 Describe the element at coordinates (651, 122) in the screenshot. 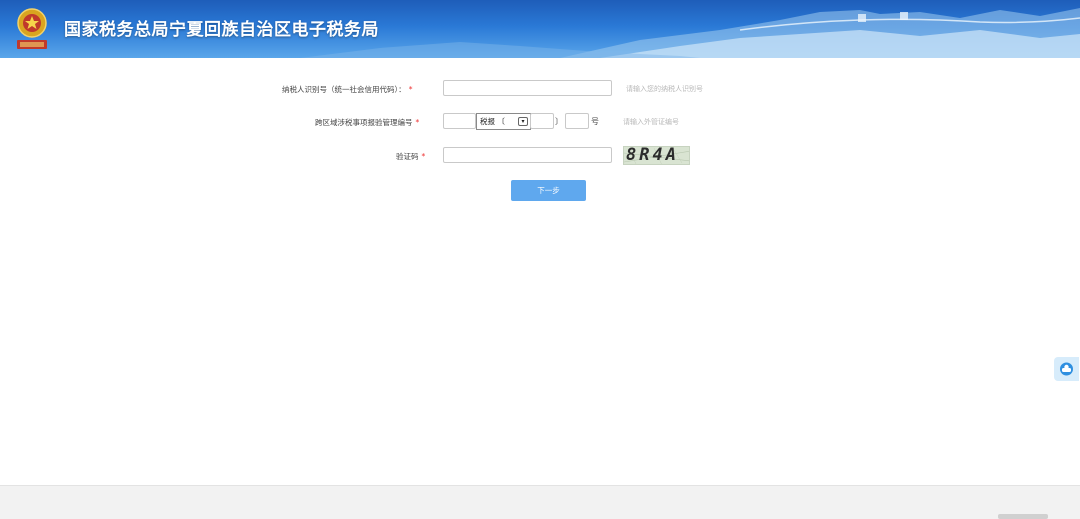

I see `cross-region-hint: 请输入外管证编号` at that location.